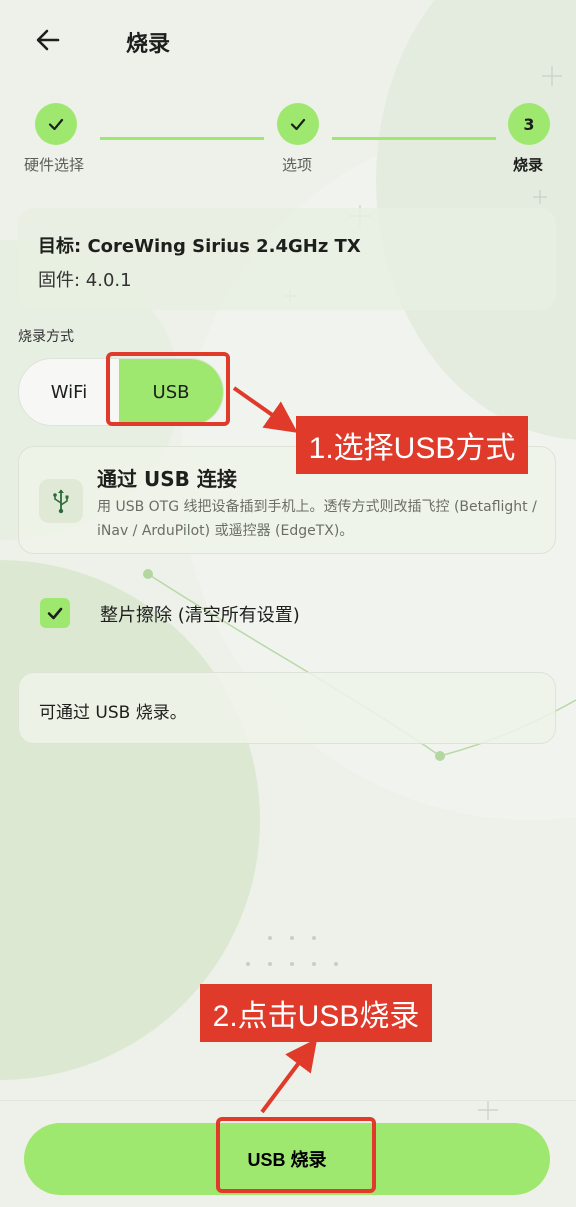 This screenshot has width=576, height=1207. Describe the element at coordinates (298, 124) in the screenshot. I see `step-2-check-icon` at that location.